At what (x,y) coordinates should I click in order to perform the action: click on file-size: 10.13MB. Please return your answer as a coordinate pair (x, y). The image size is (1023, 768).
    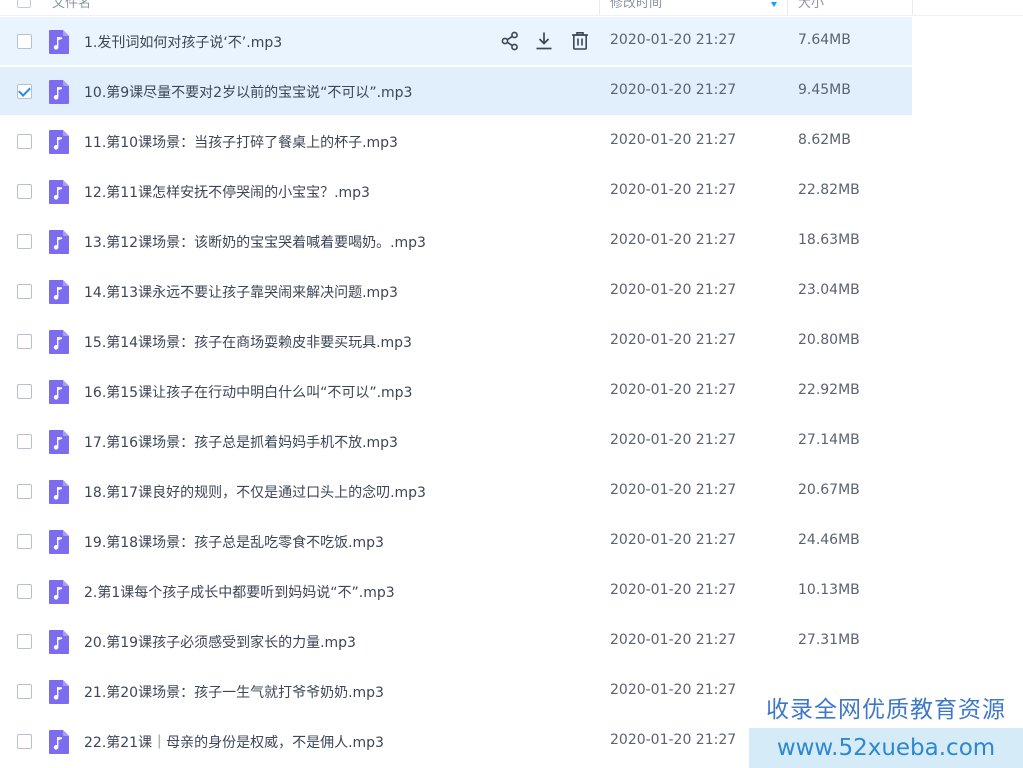
    Looking at the image, I should click on (829, 590).